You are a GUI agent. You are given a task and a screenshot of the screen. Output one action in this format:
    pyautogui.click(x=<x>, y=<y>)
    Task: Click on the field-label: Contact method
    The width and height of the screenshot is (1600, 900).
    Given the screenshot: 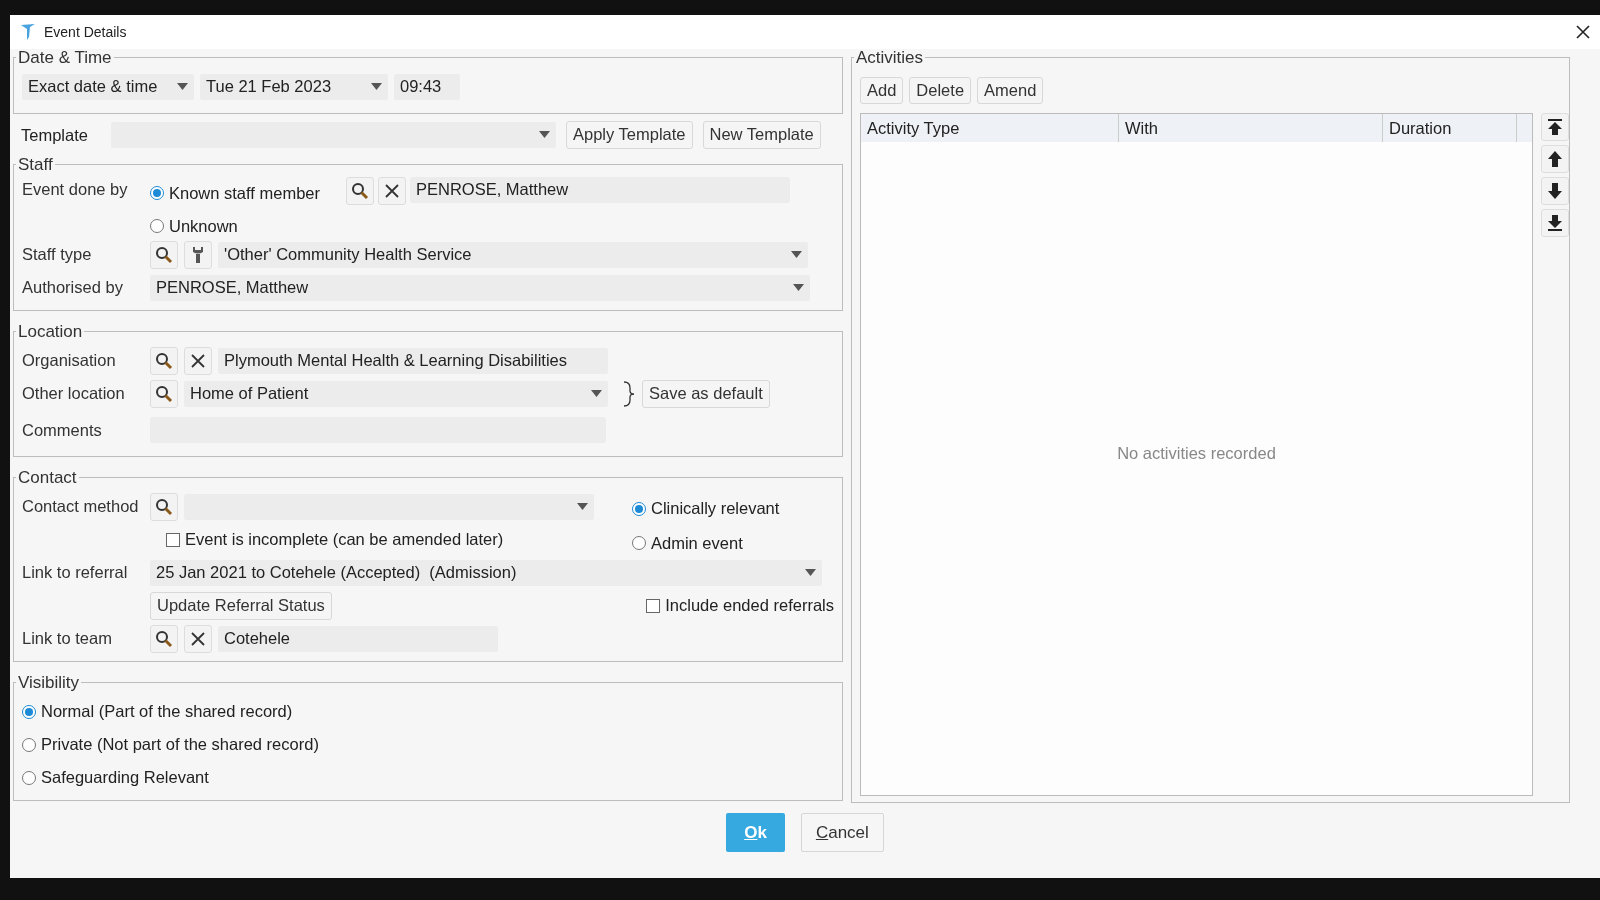 What is the action you would take?
    pyautogui.click(x=81, y=507)
    